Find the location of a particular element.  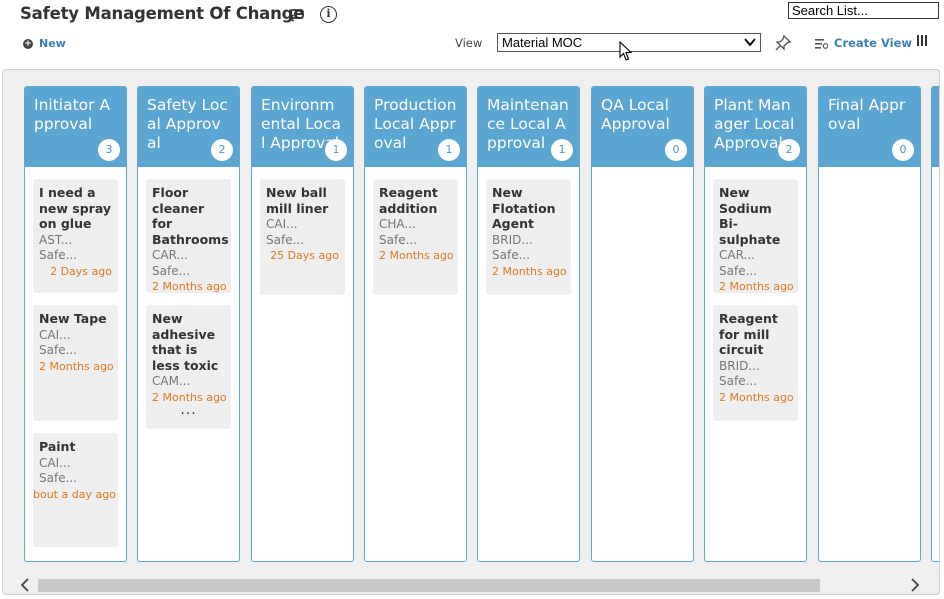

card-title: New Flotation Agent is located at coordinates (524, 208).